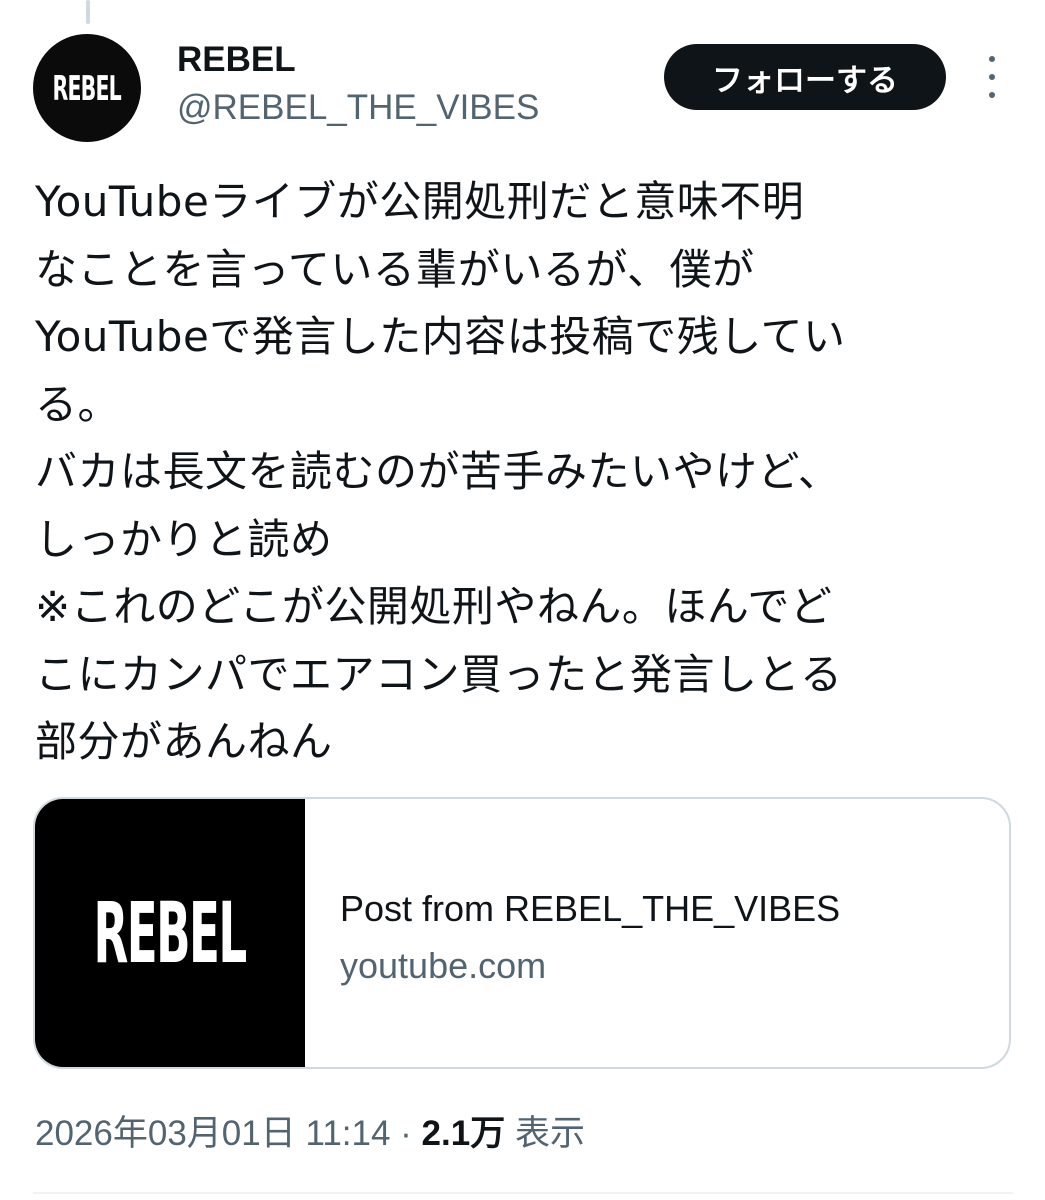 This screenshot has width=1045, height=1200. Describe the element at coordinates (523, 1193) in the screenshot. I see `divider` at that location.